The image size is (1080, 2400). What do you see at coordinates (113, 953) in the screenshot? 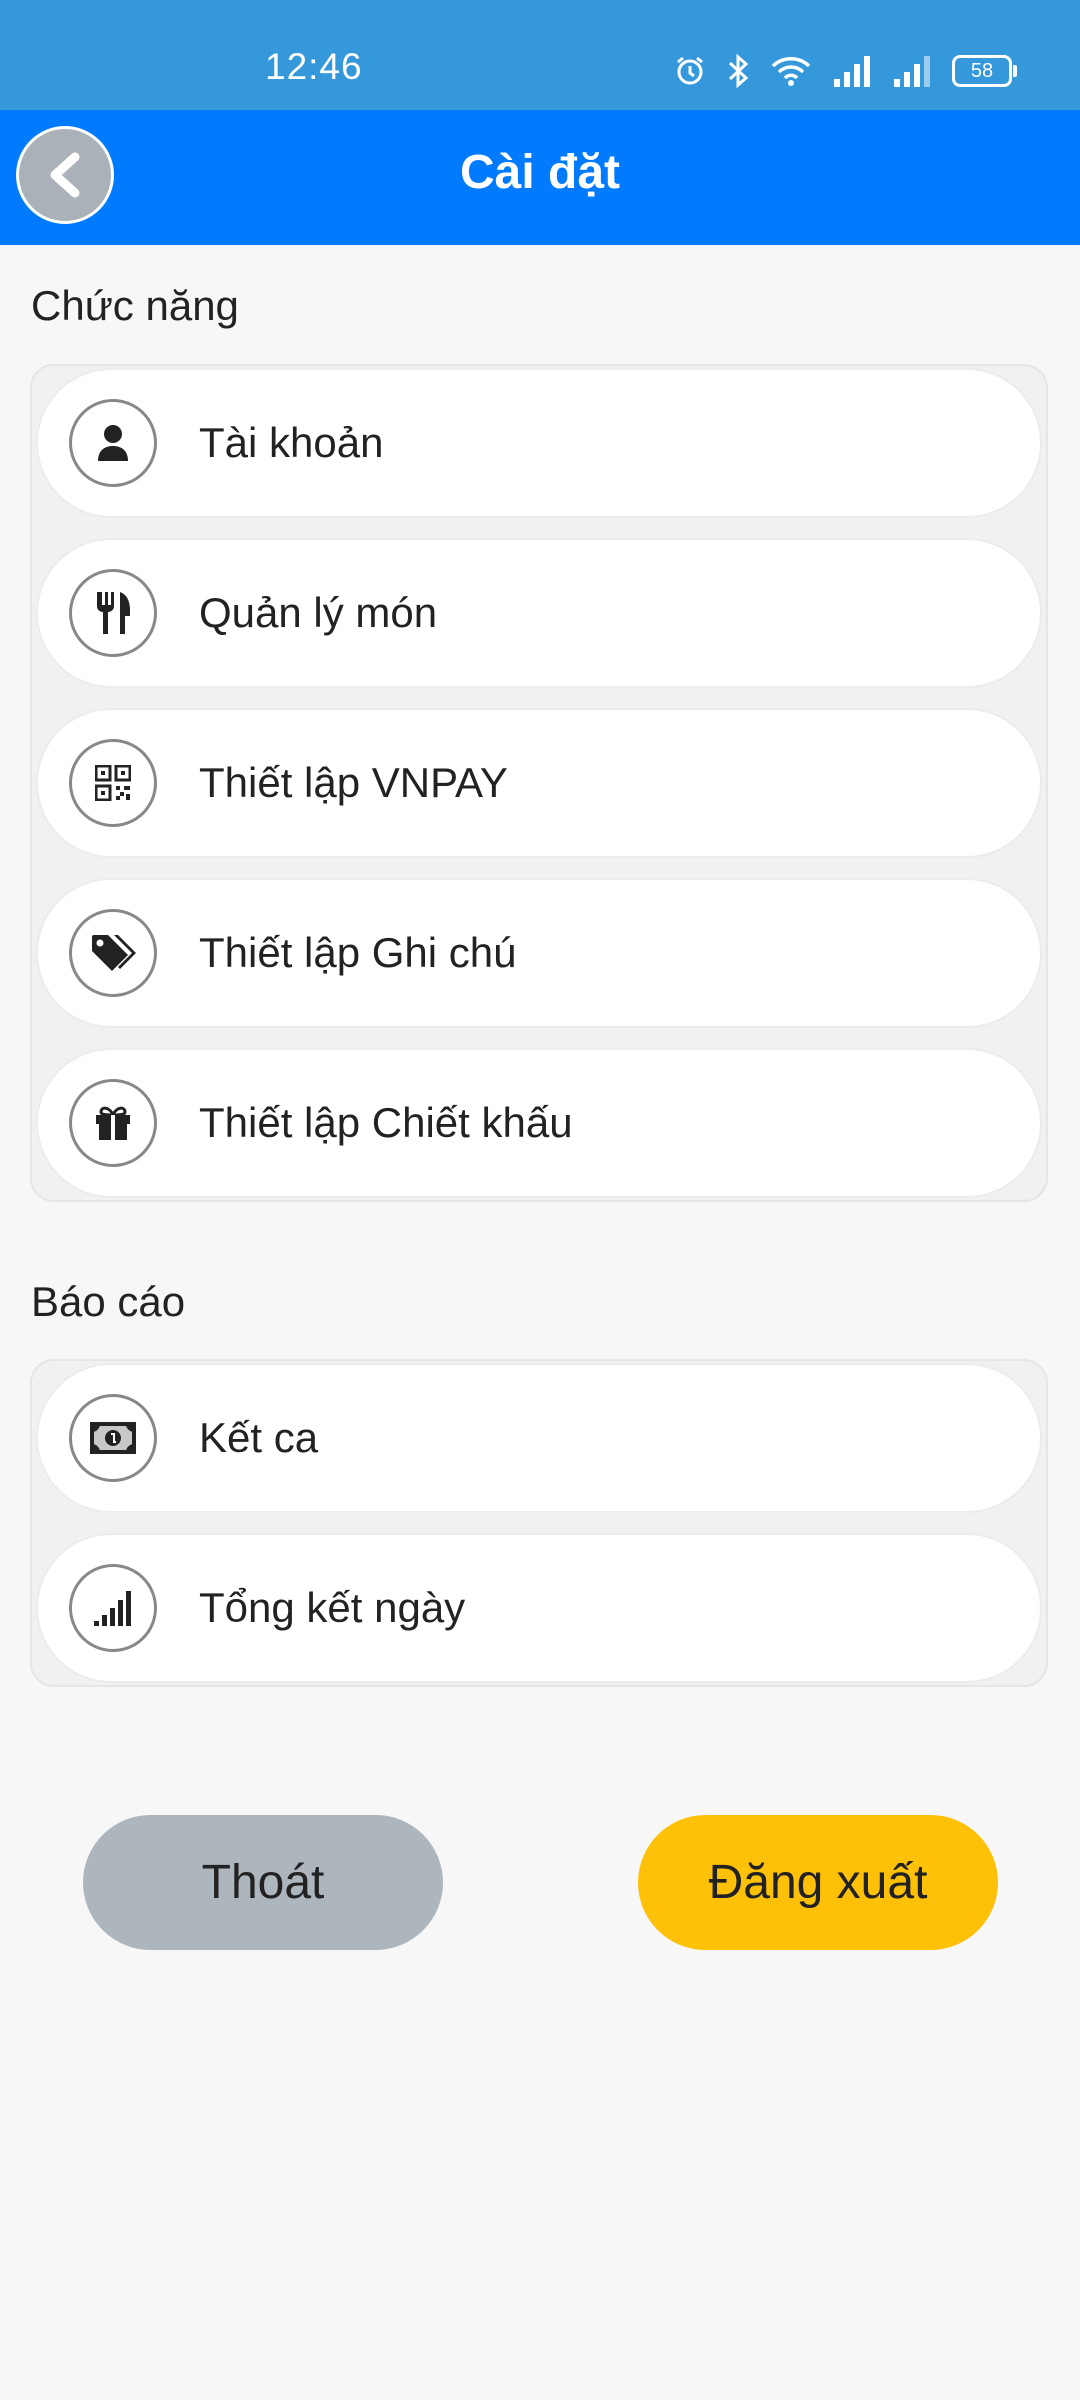
I see `tags-icon` at bounding box center [113, 953].